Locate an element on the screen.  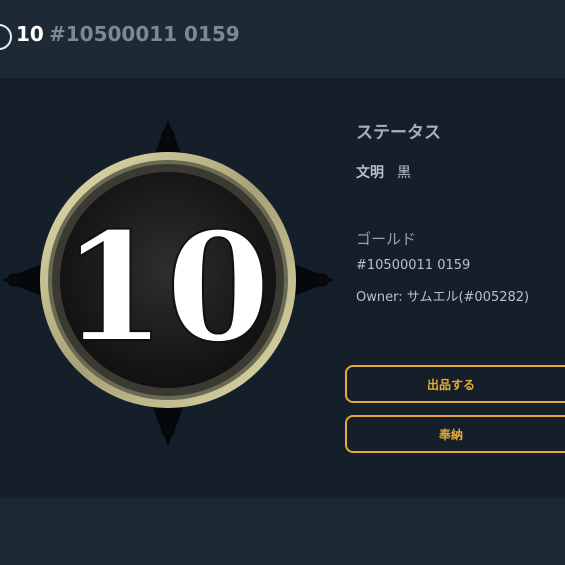
bottom-area is located at coordinates (282, 531).